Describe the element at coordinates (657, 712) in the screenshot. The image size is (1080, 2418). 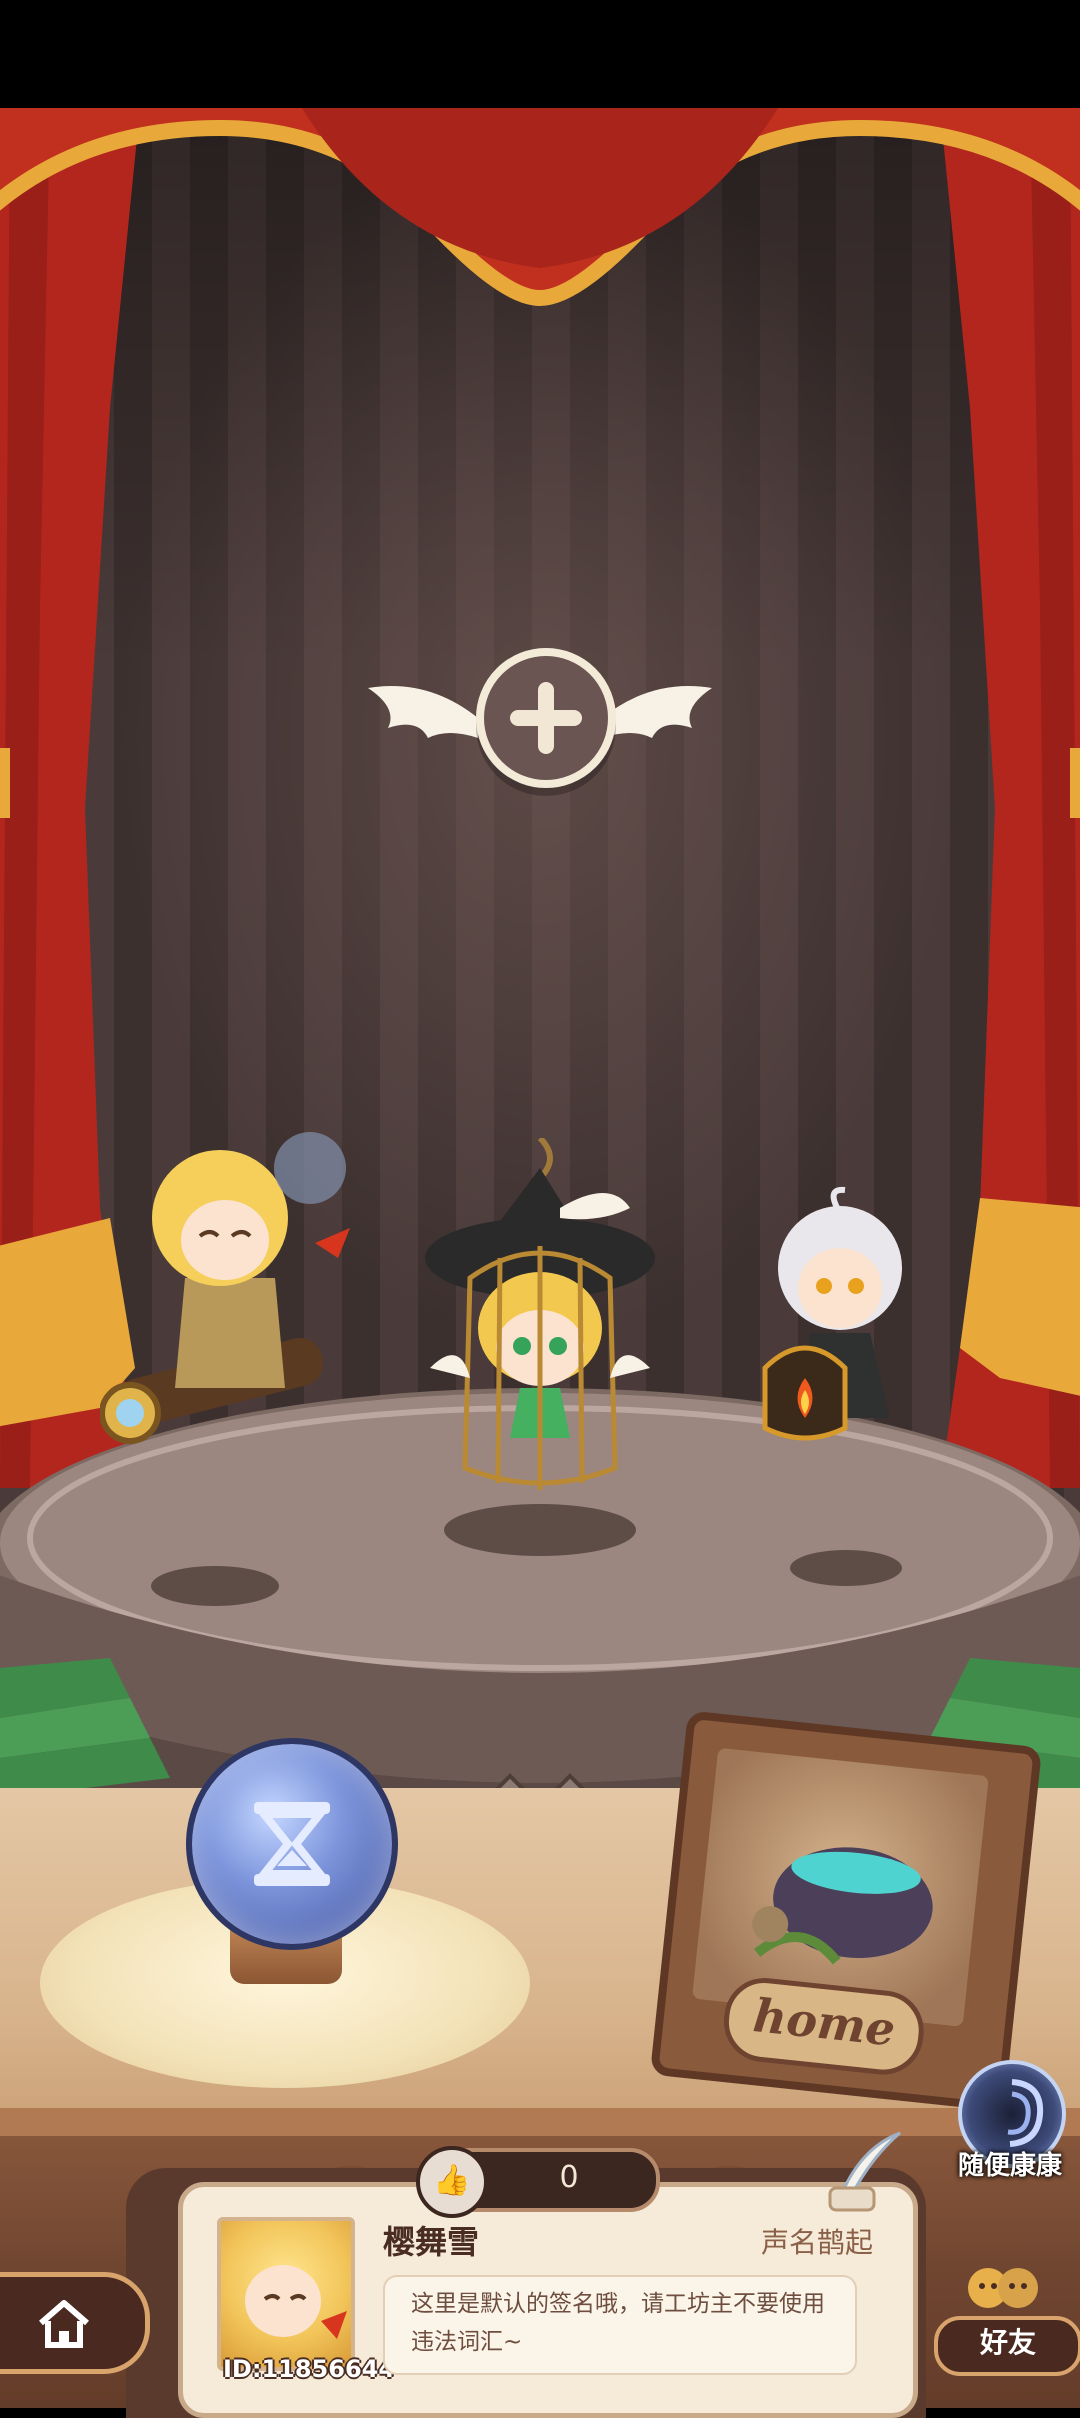
I see `right-wing-decoration` at that location.